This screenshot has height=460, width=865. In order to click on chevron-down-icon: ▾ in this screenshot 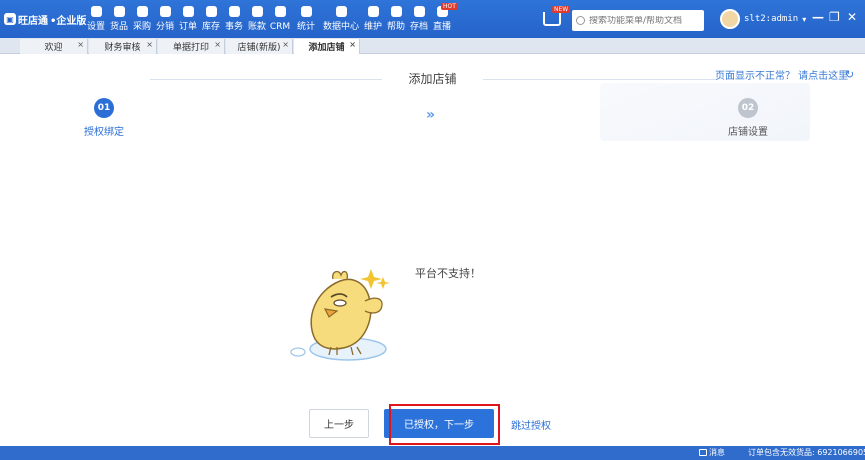, I will do `click(804, 19)`.